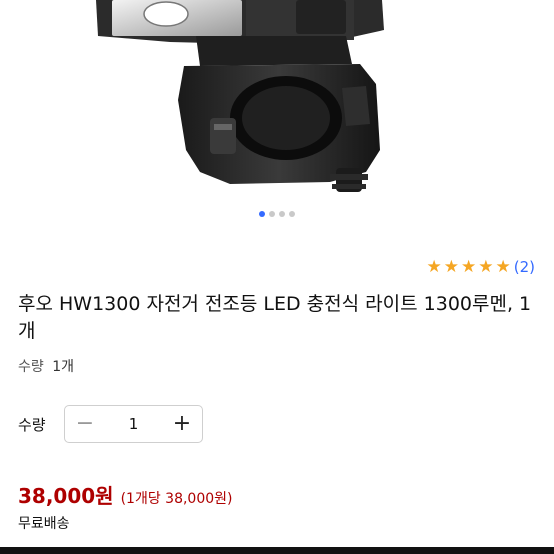 The height and width of the screenshot is (554, 554). Describe the element at coordinates (277, 216) in the screenshot. I see `image-carousel-indicator` at that location.